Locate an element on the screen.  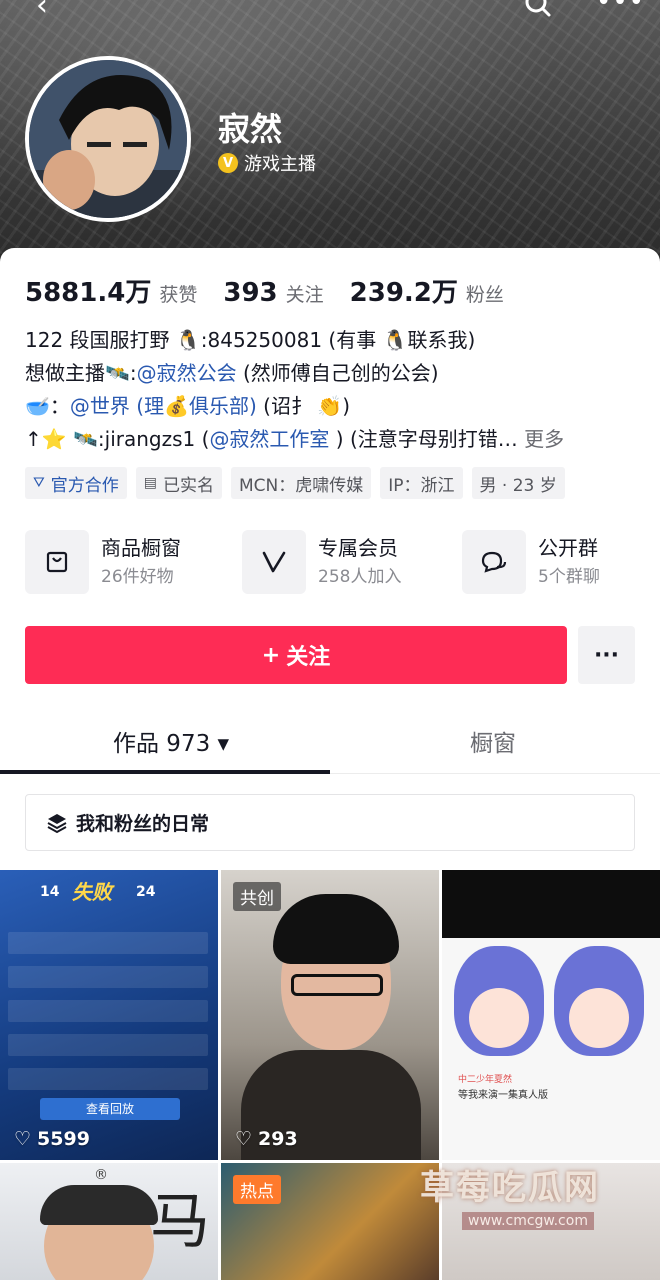
bio-line-2: 想做主播🛰️:@寂然公会 (然师傅自己创的公会) is located at coordinates (332, 373).